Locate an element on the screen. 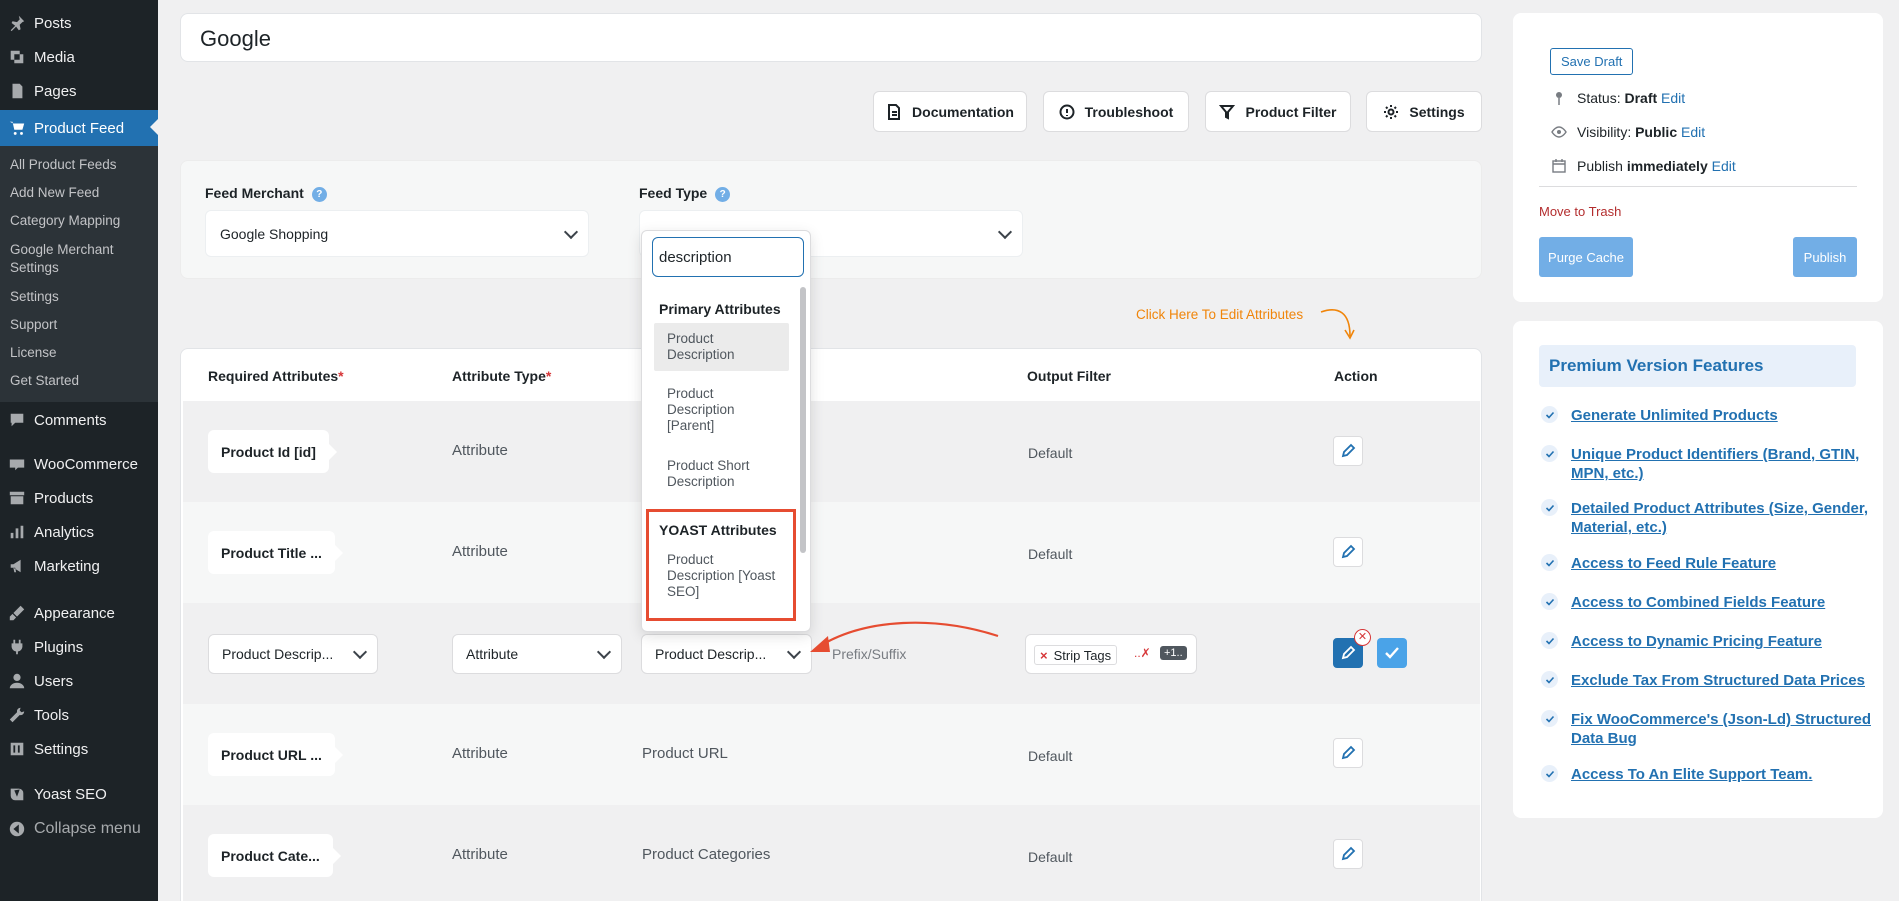  feature-link: Generate Unlimited Products is located at coordinates (1674, 415).